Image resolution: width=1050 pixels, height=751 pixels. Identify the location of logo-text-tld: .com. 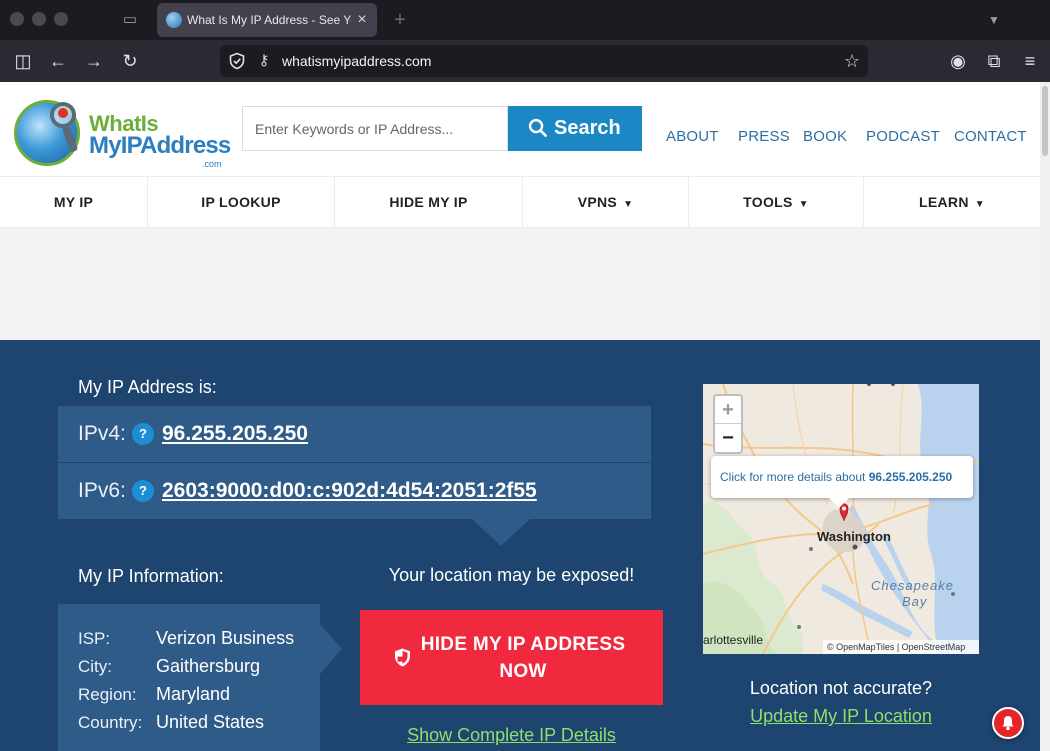
(212, 164).